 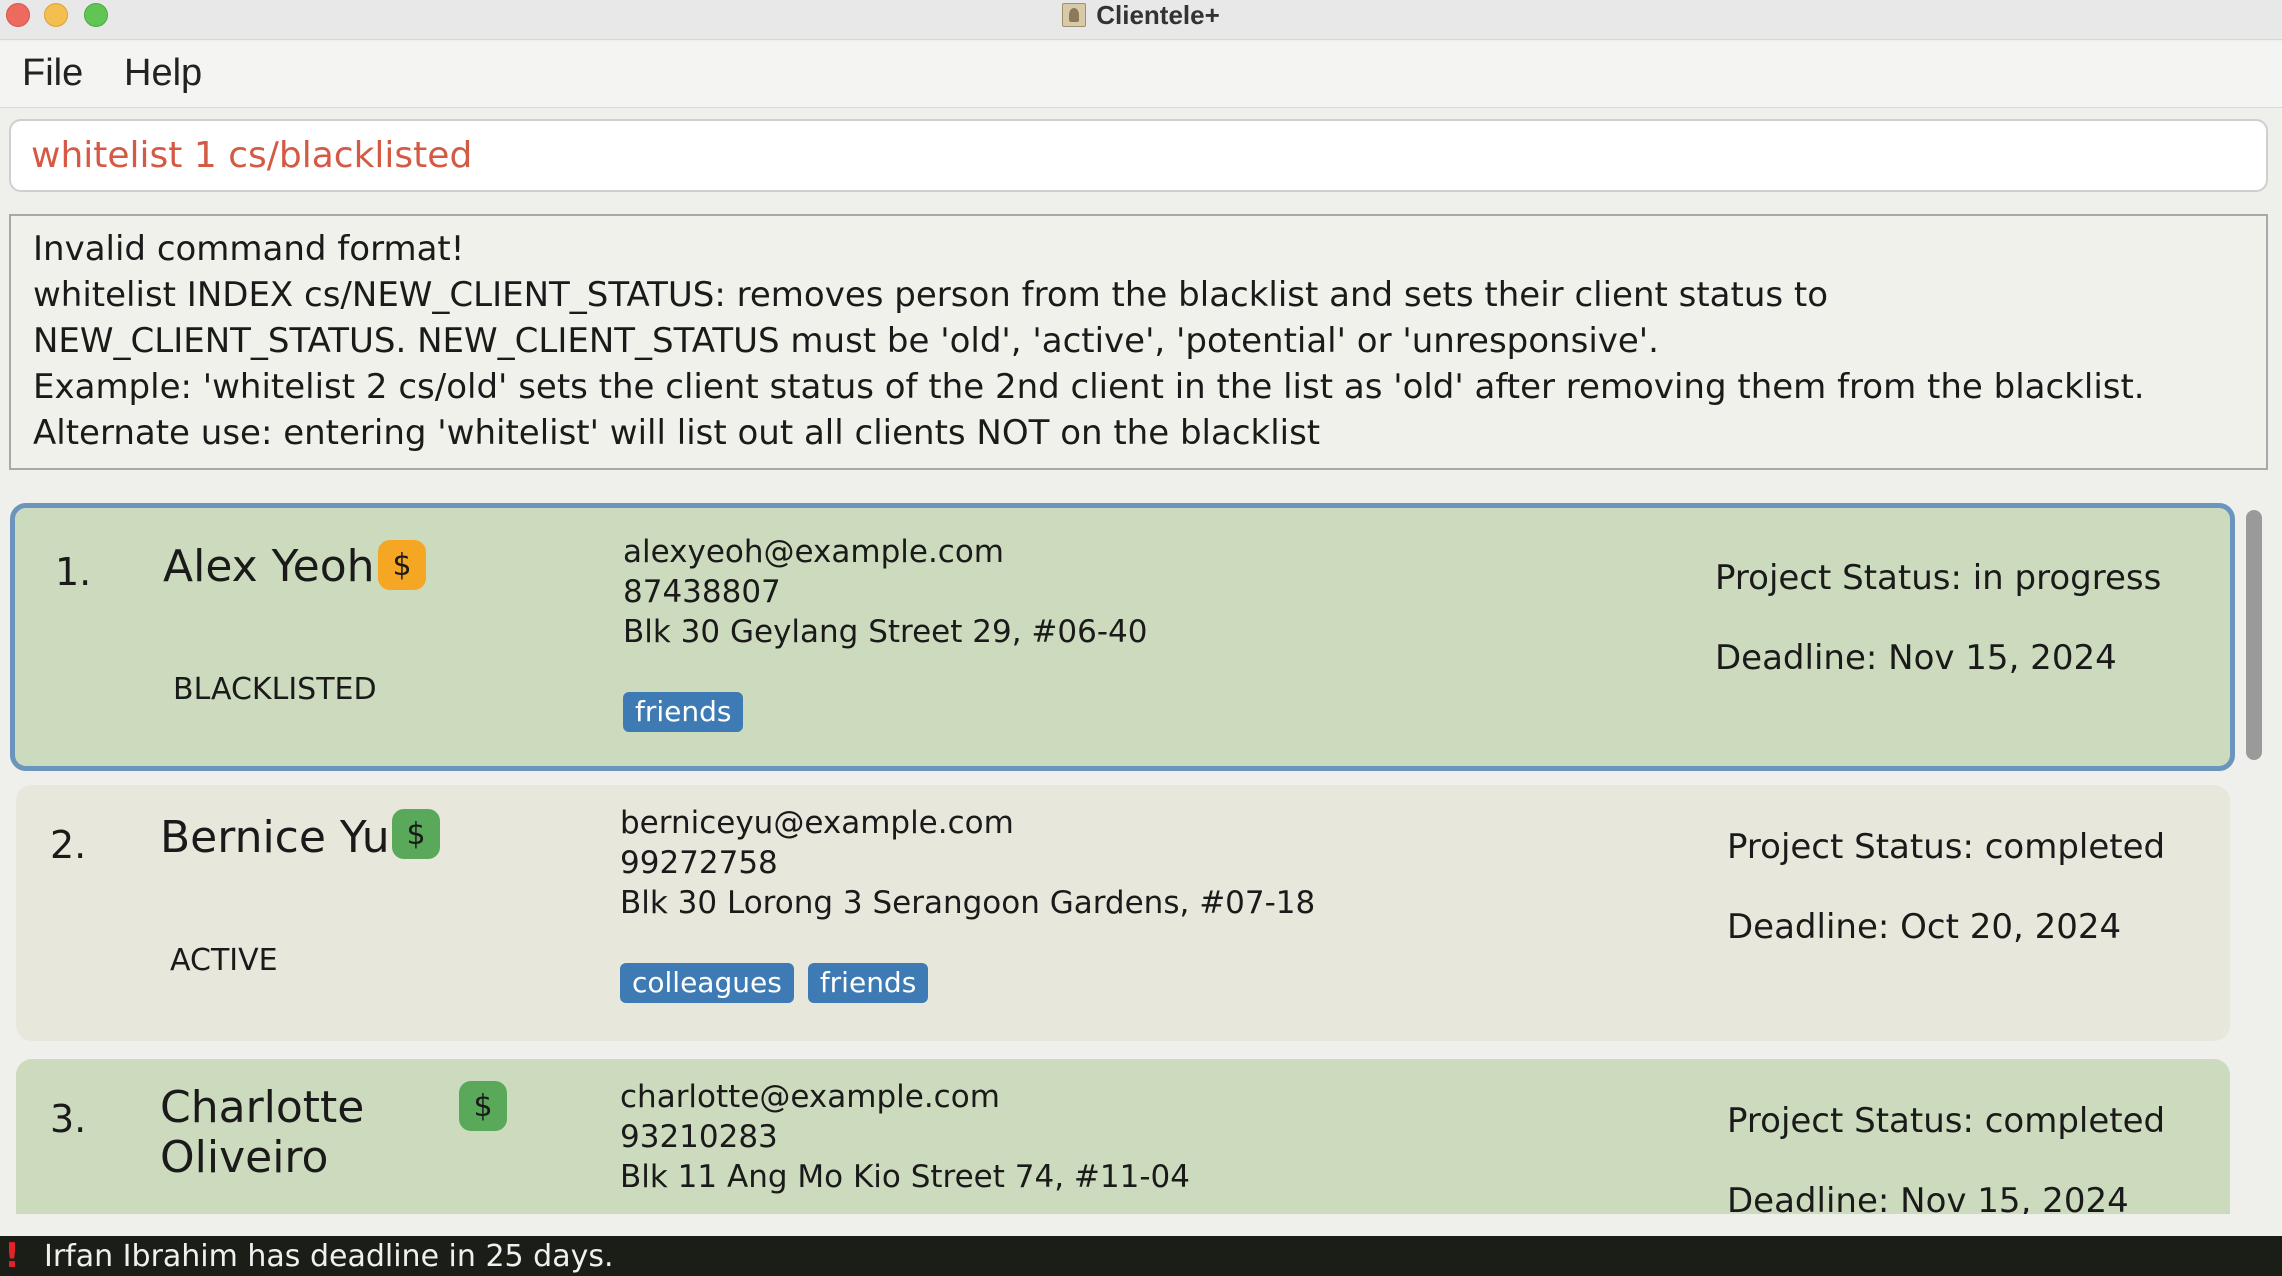 What do you see at coordinates (1141, 1256) in the screenshot?
I see `status-bar: ! Irfan Ibrahim has deadline in 25 days.` at bounding box center [1141, 1256].